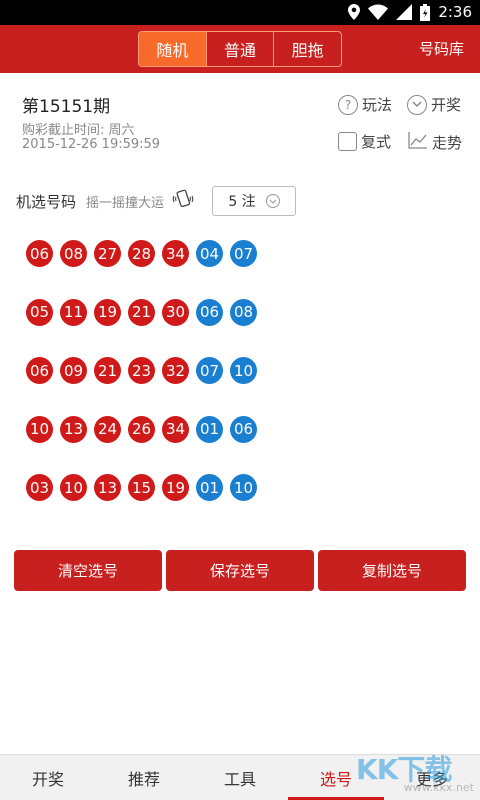 This screenshot has width=480, height=800. What do you see at coordinates (425, 12) in the screenshot?
I see `battery-icon` at bounding box center [425, 12].